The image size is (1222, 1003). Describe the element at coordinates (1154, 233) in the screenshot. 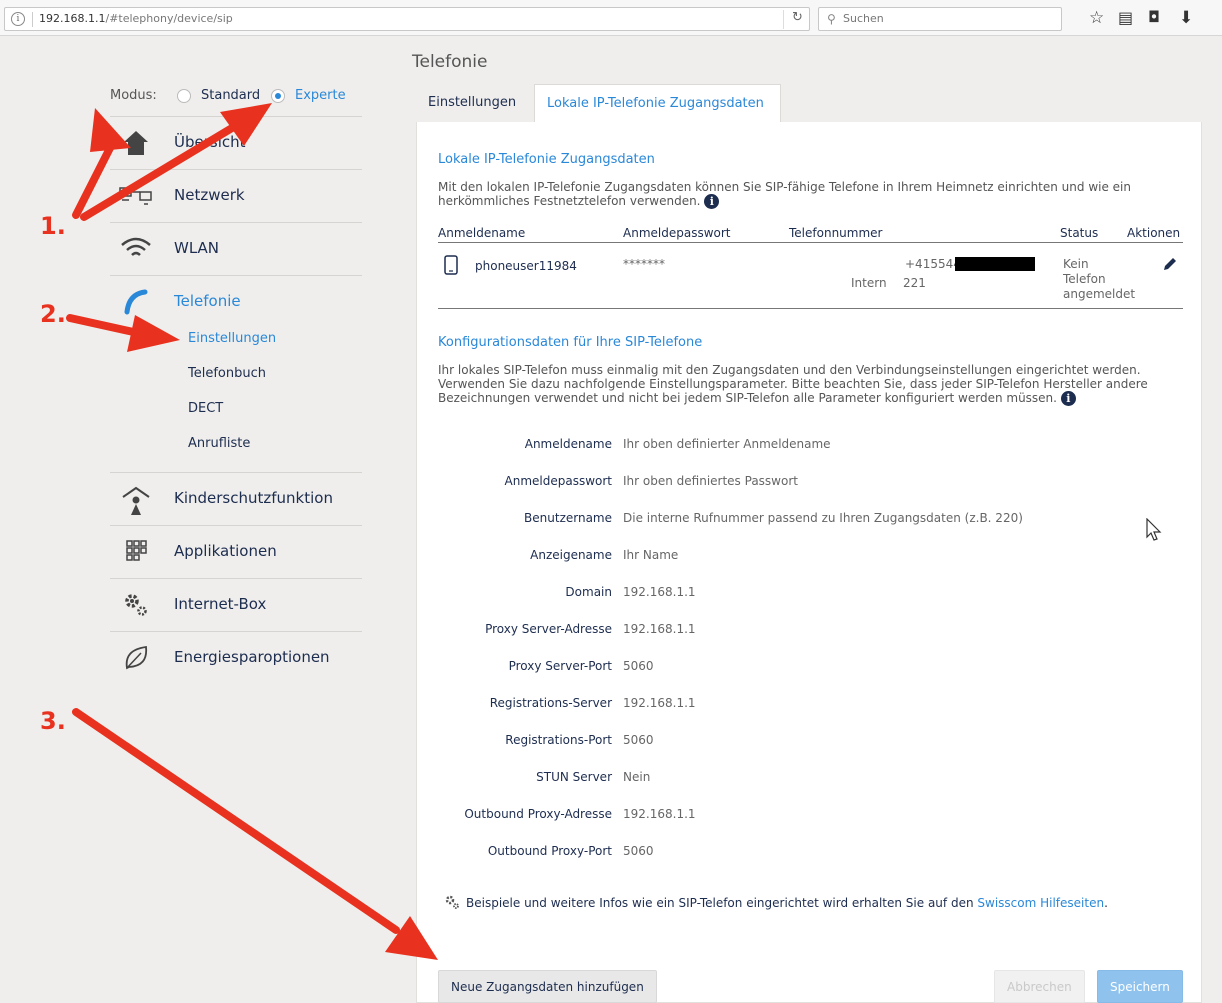

I see `column-header: Aktionen` at that location.